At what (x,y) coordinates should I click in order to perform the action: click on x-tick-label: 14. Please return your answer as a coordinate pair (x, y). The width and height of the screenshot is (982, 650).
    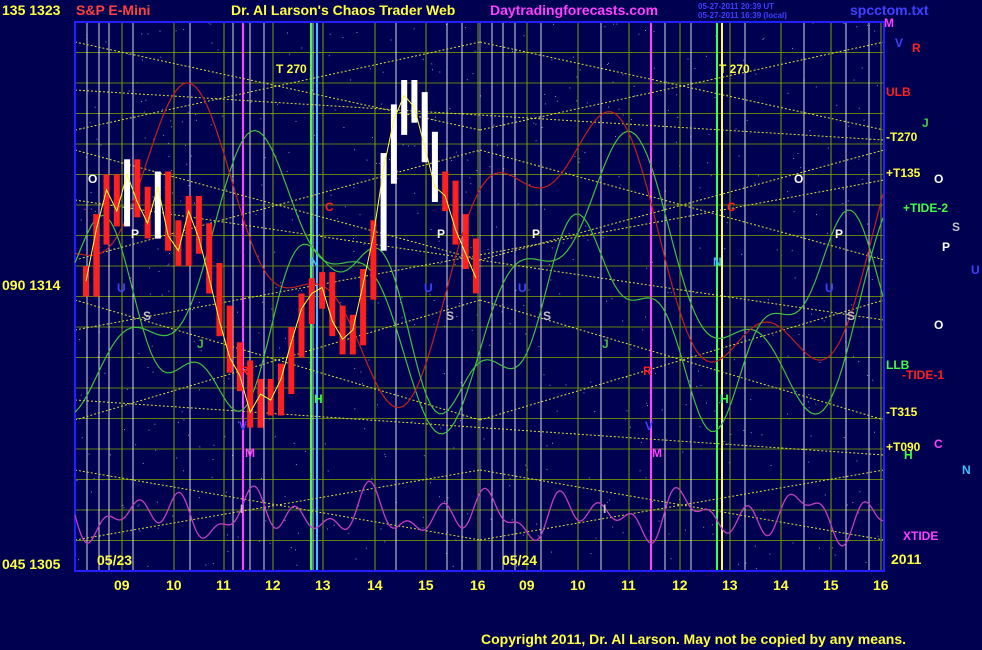
    Looking at the image, I should click on (375, 585).